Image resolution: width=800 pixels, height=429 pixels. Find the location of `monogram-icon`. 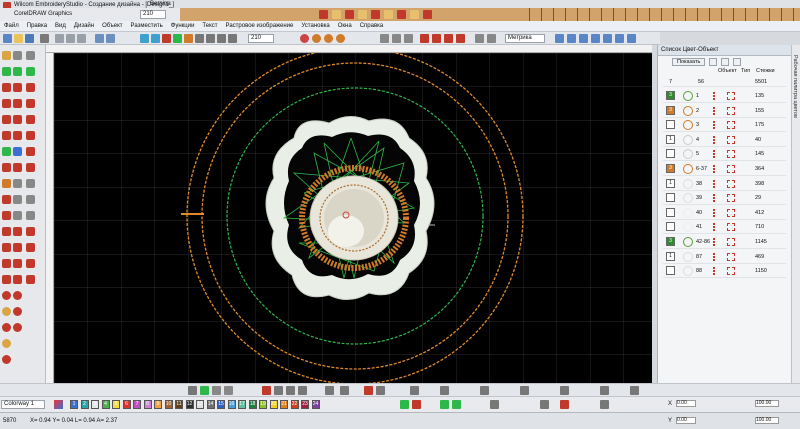

monogram-icon is located at coordinates (17, 135).